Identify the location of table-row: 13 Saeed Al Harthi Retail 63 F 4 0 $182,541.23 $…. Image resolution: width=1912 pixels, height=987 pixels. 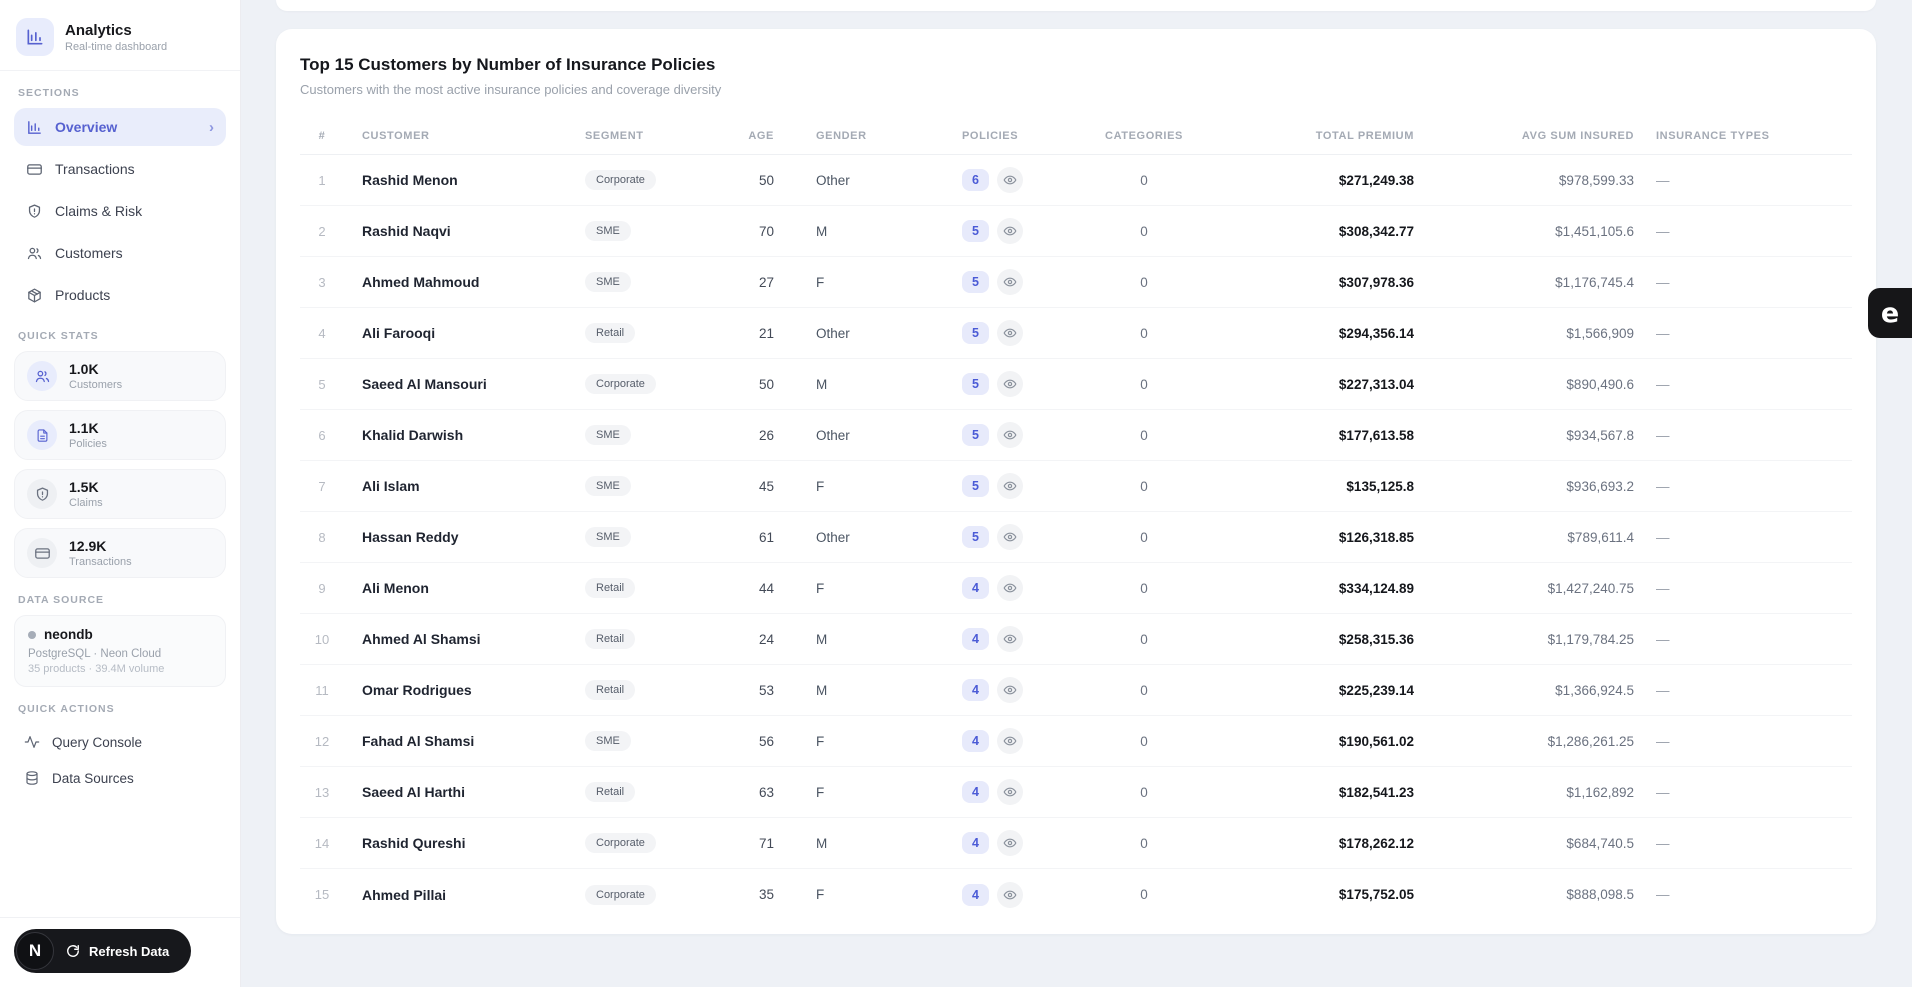
(1076, 792).